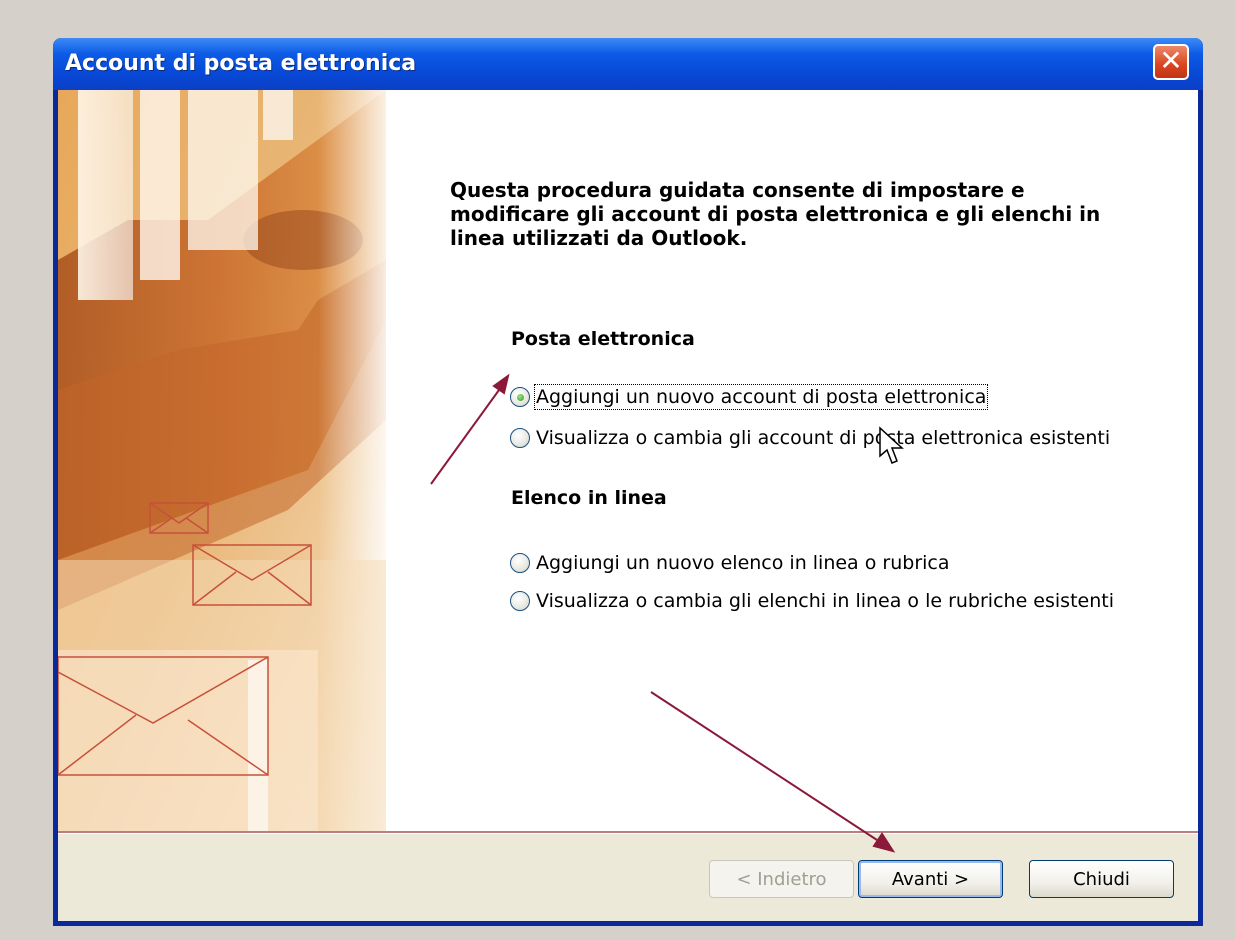 This screenshot has width=1235, height=940. Describe the element at coordinates (628, 64) in the screenshot. I see `title-bar: Account di posta elettronica ✕` at that location.